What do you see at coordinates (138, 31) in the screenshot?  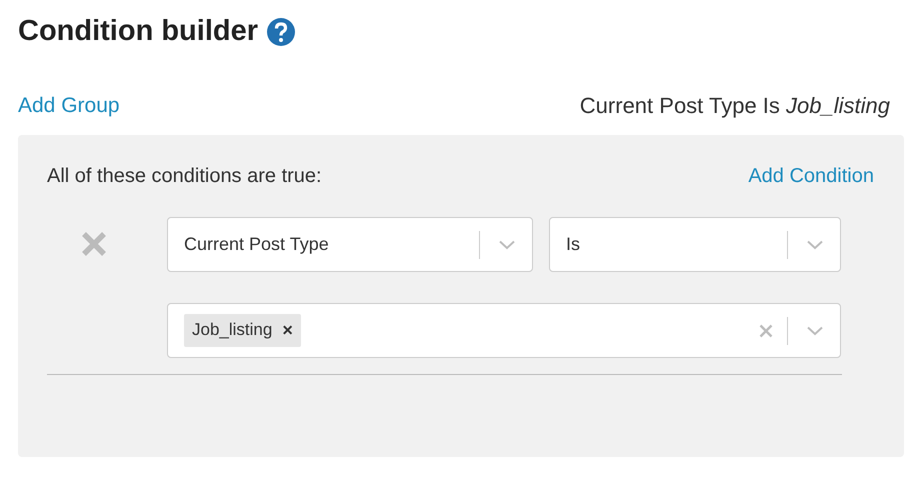 I see `page-title: Condition builder` at bounding box center [138, 31].